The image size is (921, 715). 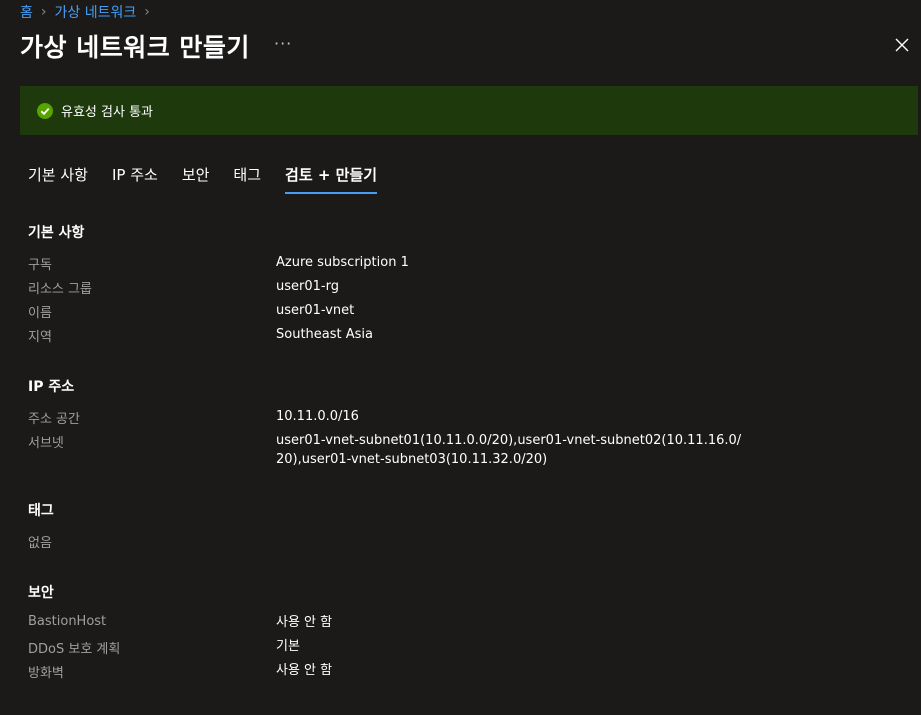 I want to click on page-title: 가상 네트워크 만들기, so click(x=135, y=47).